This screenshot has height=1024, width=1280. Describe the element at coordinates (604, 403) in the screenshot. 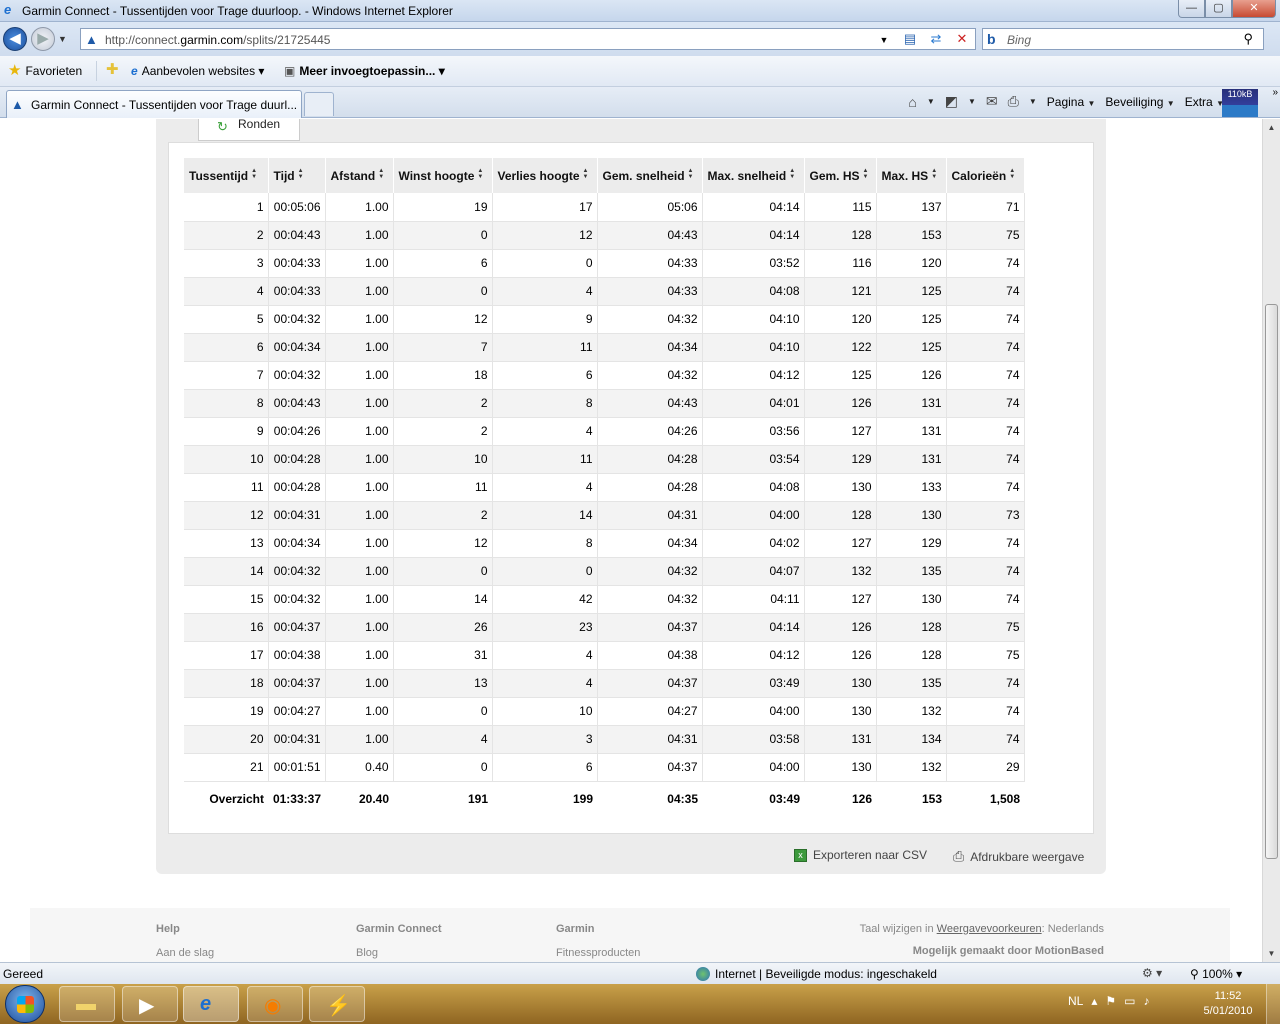

I see `table-row: 8 00:04:43 1.00 2 8 04:43 04:01 126 131 74` at that location.